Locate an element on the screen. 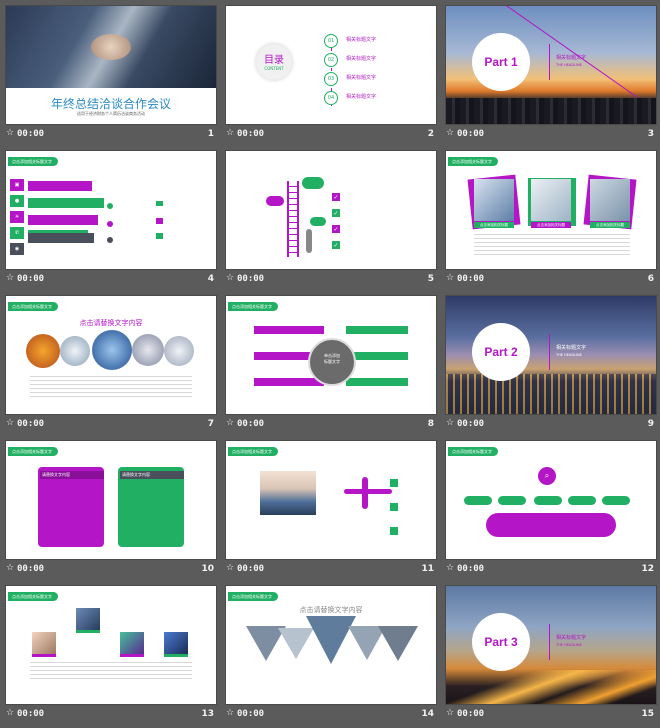  slide-thumbnail-1: 年终总结洽谈合作会议 适用于经济财务个人简历洽谈商务活动 ☆ 00:00 1 is located at coordinates (111, 77).